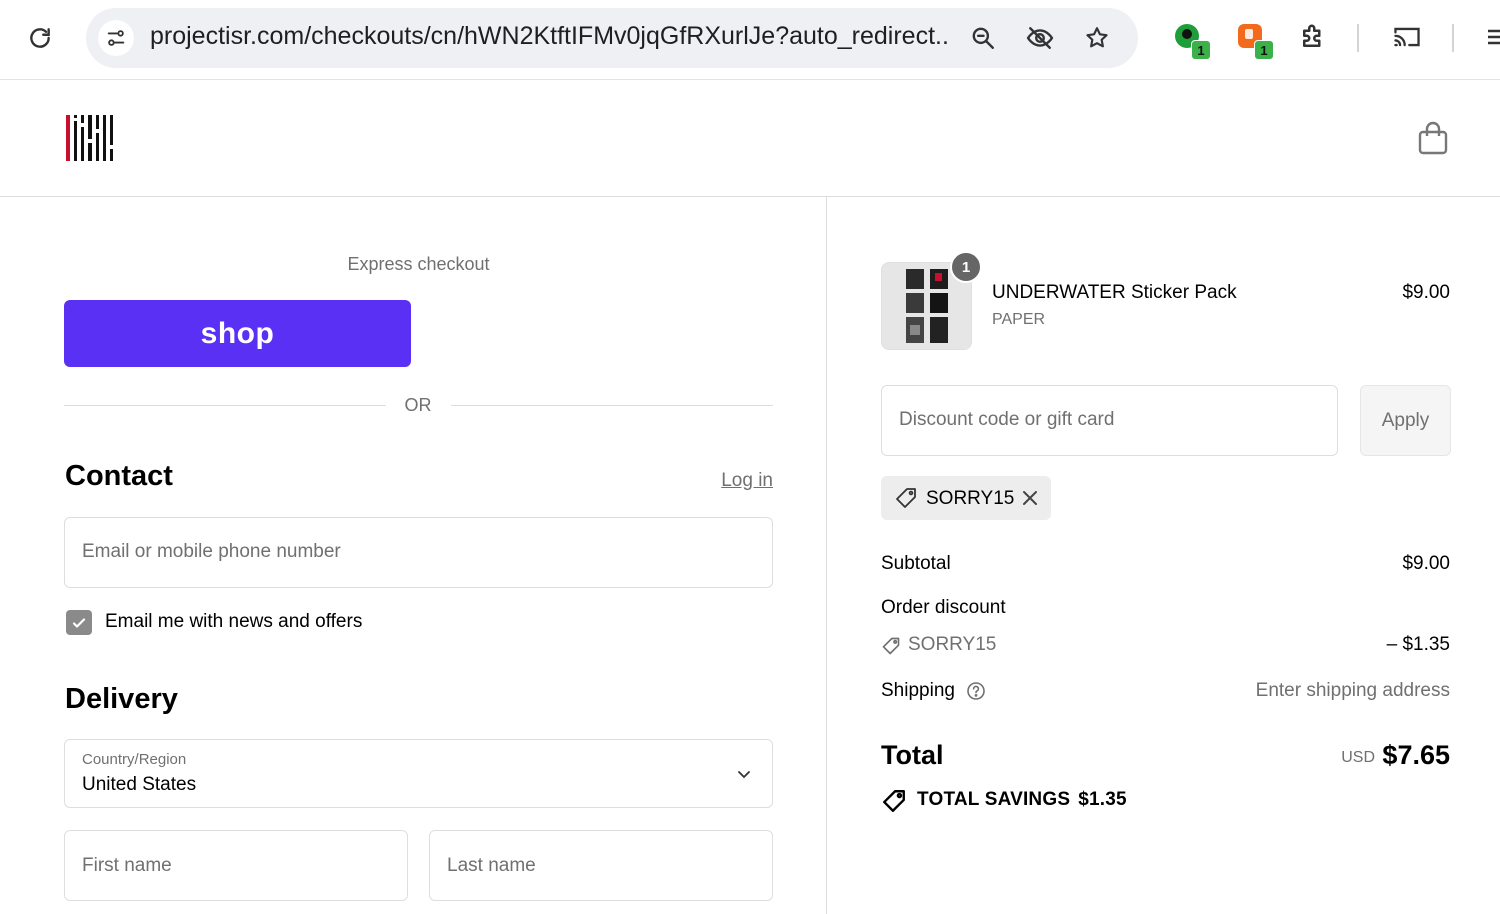 This screenshot has width=1500, height=914. I want to click on first-name-field: First name, so click(236, 865).